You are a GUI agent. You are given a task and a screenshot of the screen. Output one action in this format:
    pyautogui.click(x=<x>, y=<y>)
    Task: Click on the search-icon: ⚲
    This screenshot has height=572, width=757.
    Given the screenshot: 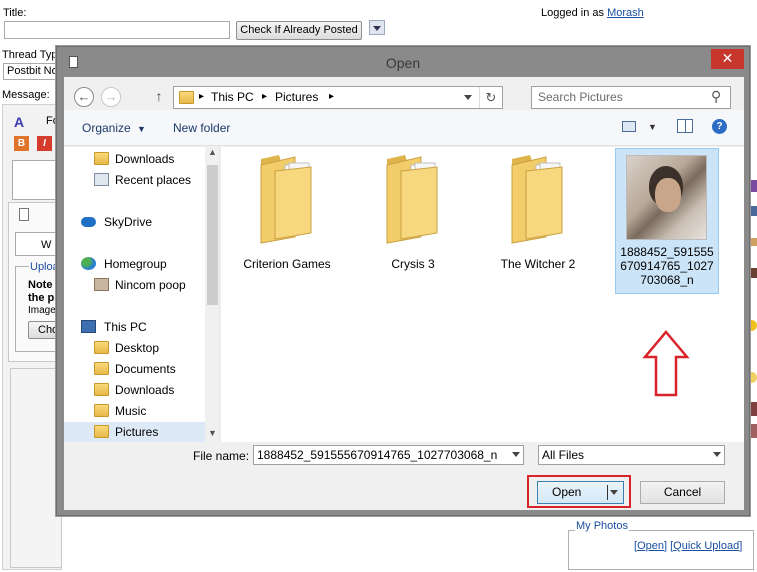 What is the action you would take?
    pyautogui.click(x=716, y=96)
    